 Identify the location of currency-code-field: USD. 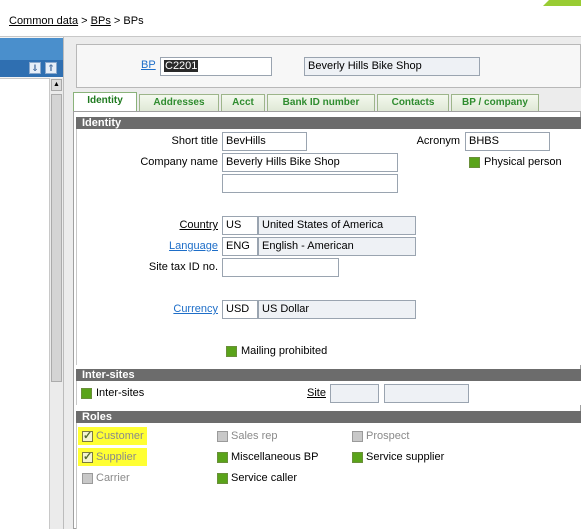
(240, 309).